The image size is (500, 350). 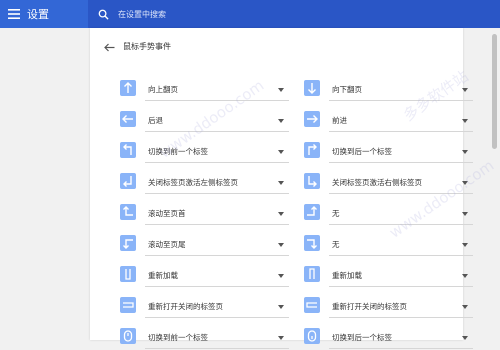 What do you see at coordinates (494, 91) in the screenshot?
I see `scroll-thumb` at bounding box center [494, 91].